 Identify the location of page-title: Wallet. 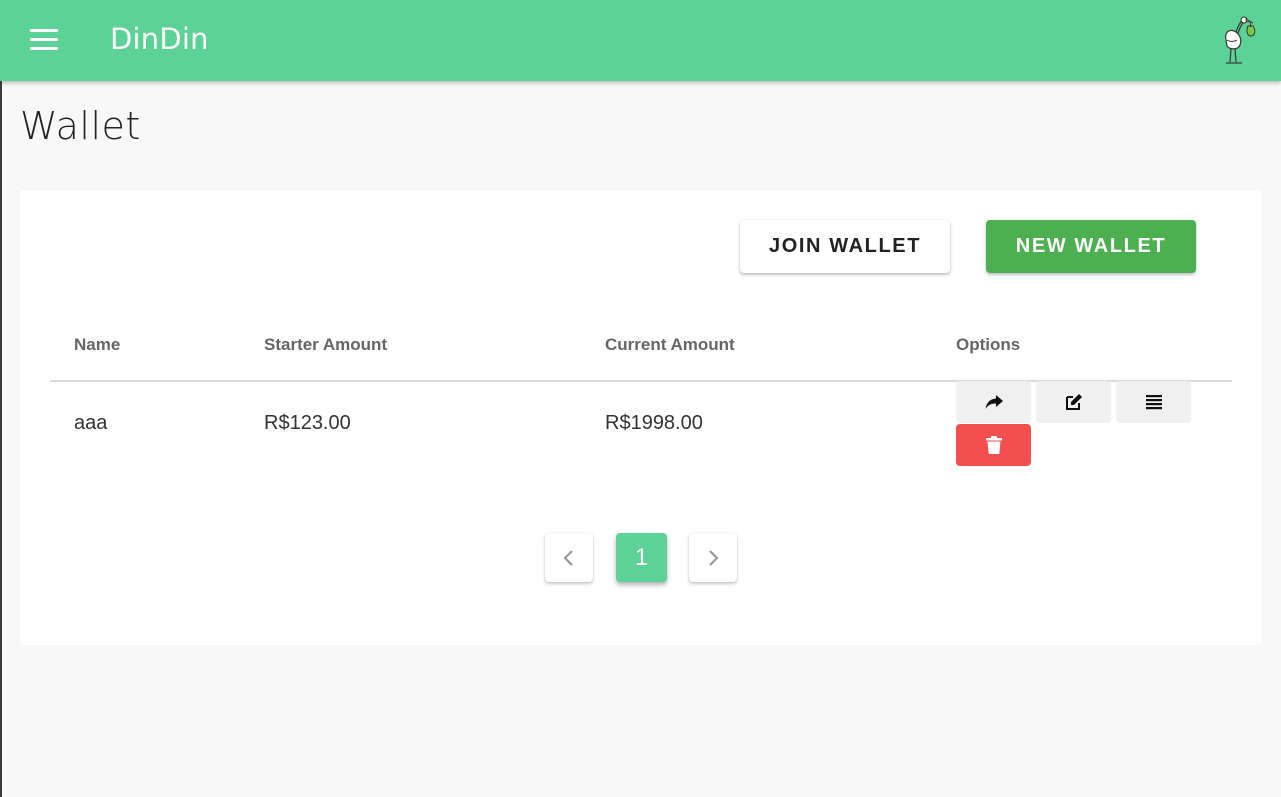
(80, 126).